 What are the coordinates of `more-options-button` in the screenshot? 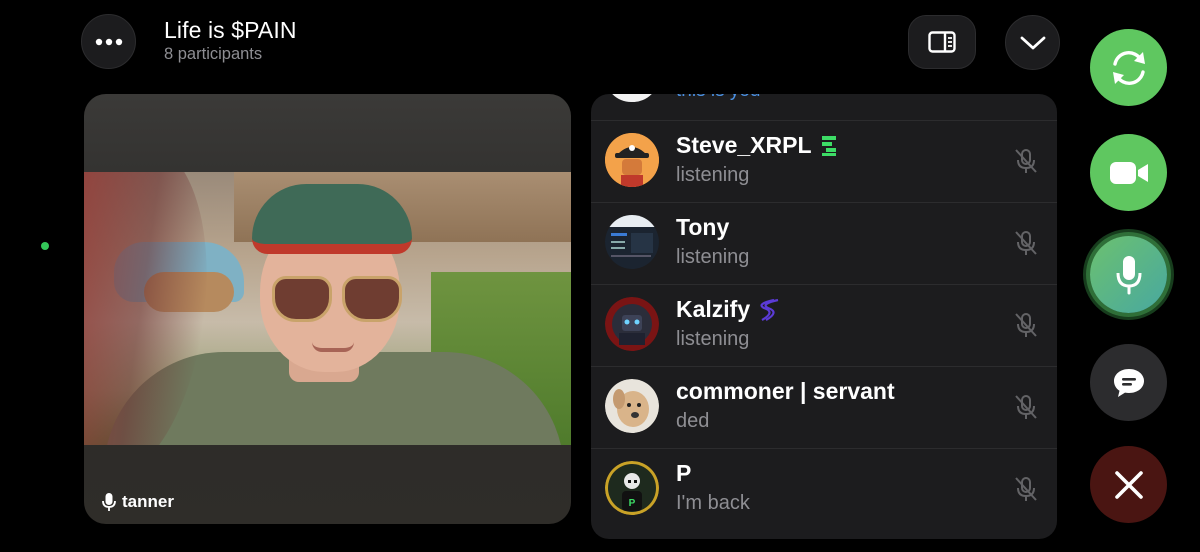 It's located at (108, 41).